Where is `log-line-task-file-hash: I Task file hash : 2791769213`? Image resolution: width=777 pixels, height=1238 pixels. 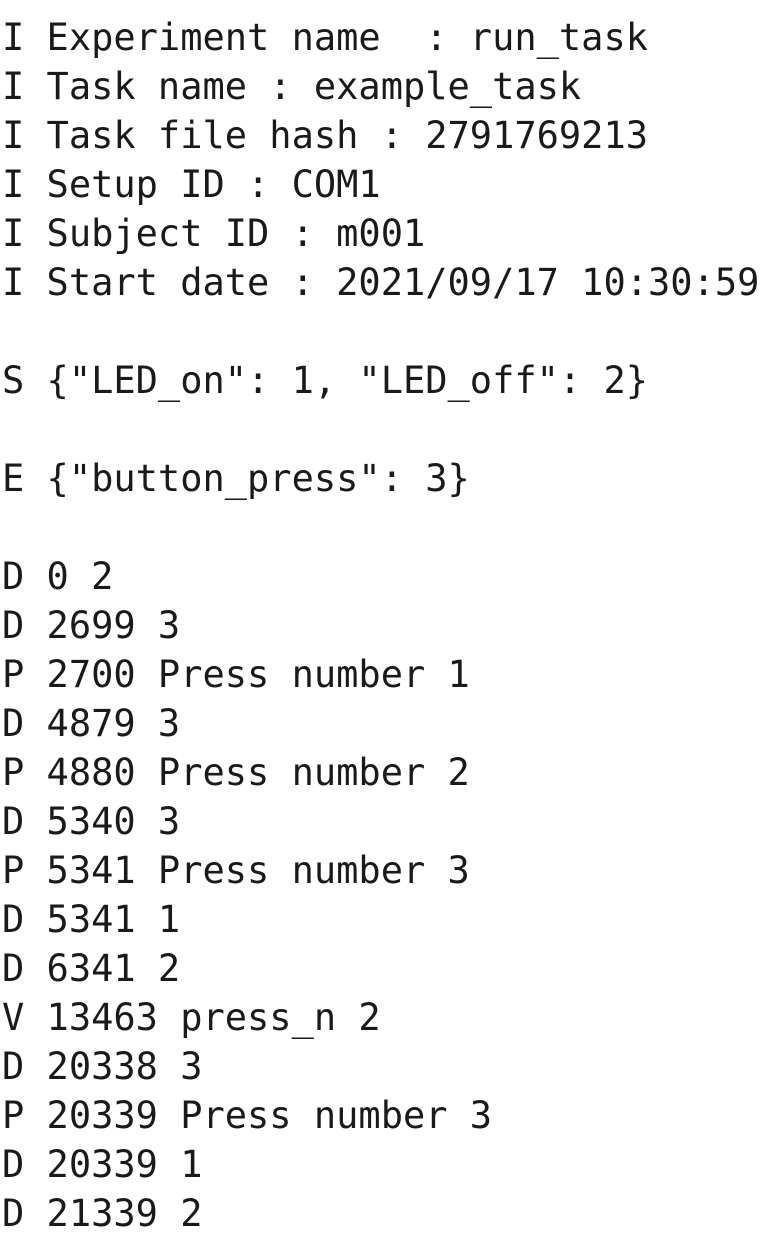 log-line-task-file-hash: I Task file hash : 2791769213 is located at coordinates (325, 135).